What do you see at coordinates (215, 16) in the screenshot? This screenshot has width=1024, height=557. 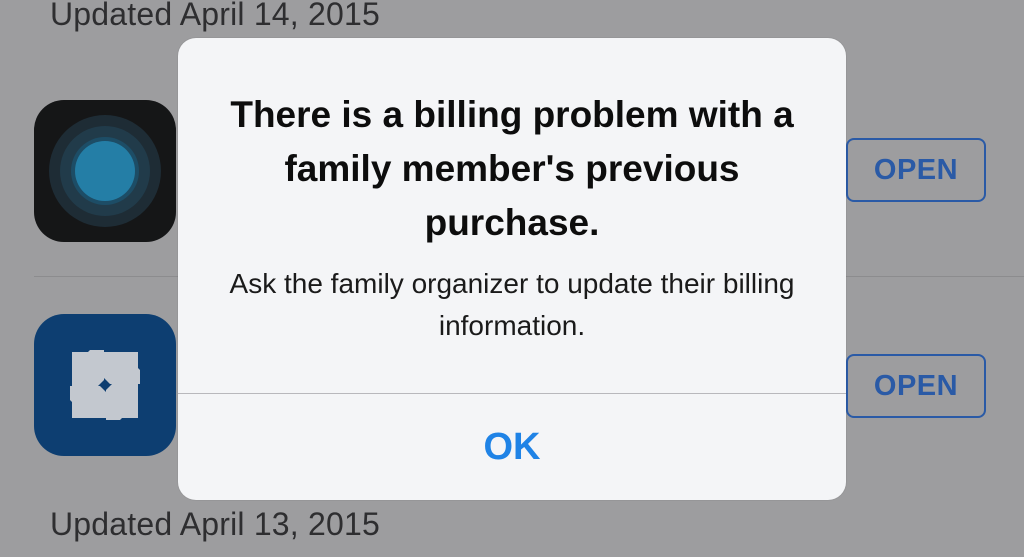 I see `section-header-april-14: Updated April 14, 2015` at bounding box center [215, 16].